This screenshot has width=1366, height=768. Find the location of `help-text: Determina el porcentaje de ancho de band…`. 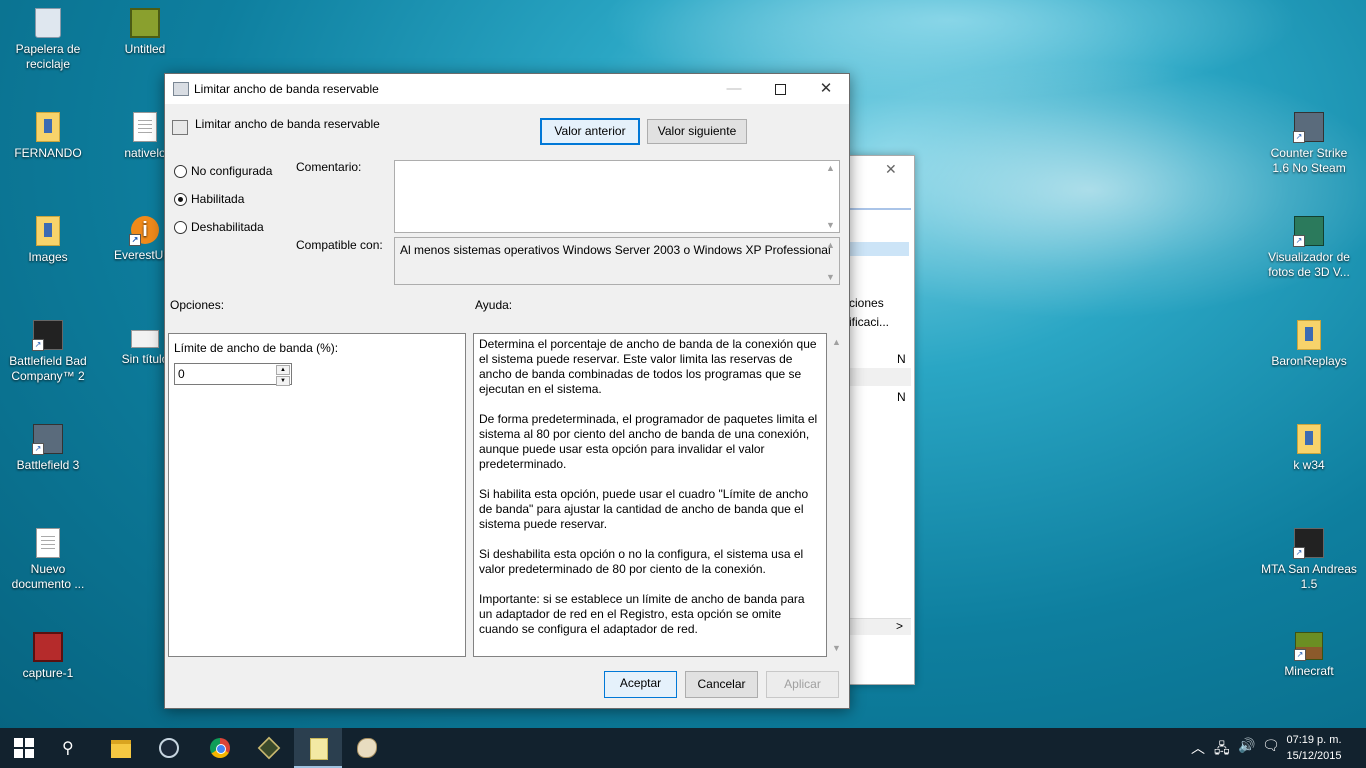

help-text: Determina el porcentaje de ancho de band… is located at coordinates (649, 494).